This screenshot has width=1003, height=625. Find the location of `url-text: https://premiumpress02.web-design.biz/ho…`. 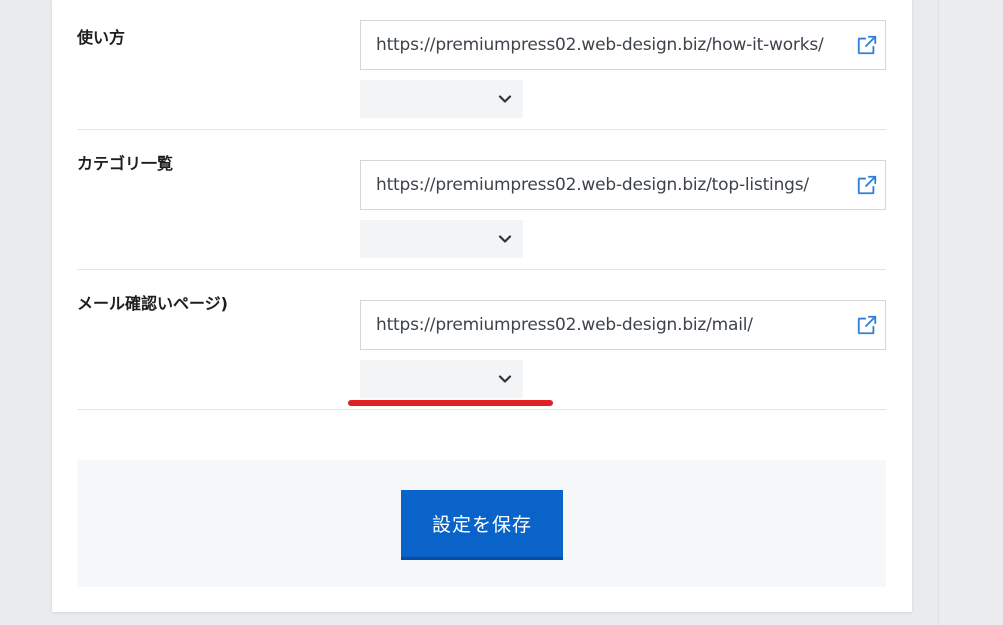

url-text: https://premiumpress02.web-design.biz/ho… is located at coordinates (605, 45).